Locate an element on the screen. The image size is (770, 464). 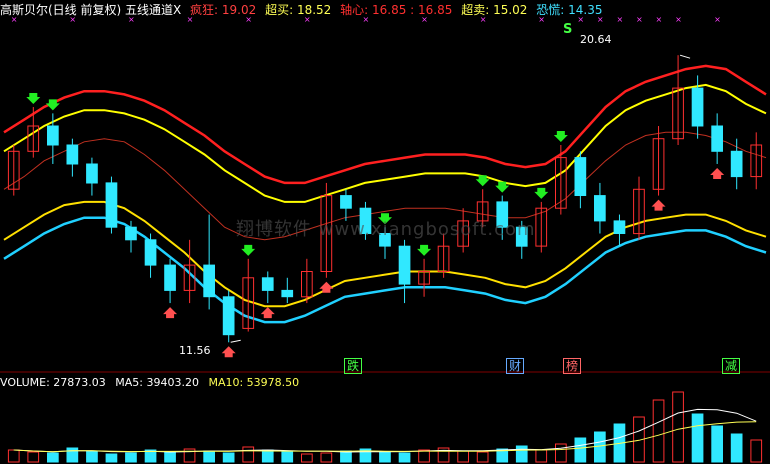
tag-finance: 财 is located at coordinates (515, 366).